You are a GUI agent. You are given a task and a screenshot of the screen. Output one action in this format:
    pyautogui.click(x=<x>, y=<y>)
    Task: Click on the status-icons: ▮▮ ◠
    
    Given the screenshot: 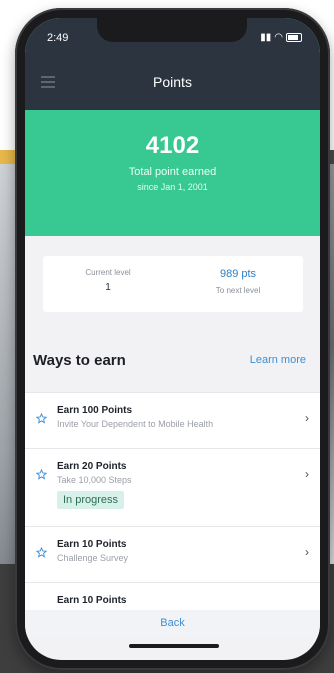 What is the action you would take?
    pyautogui.click(x=281, y=37)
    